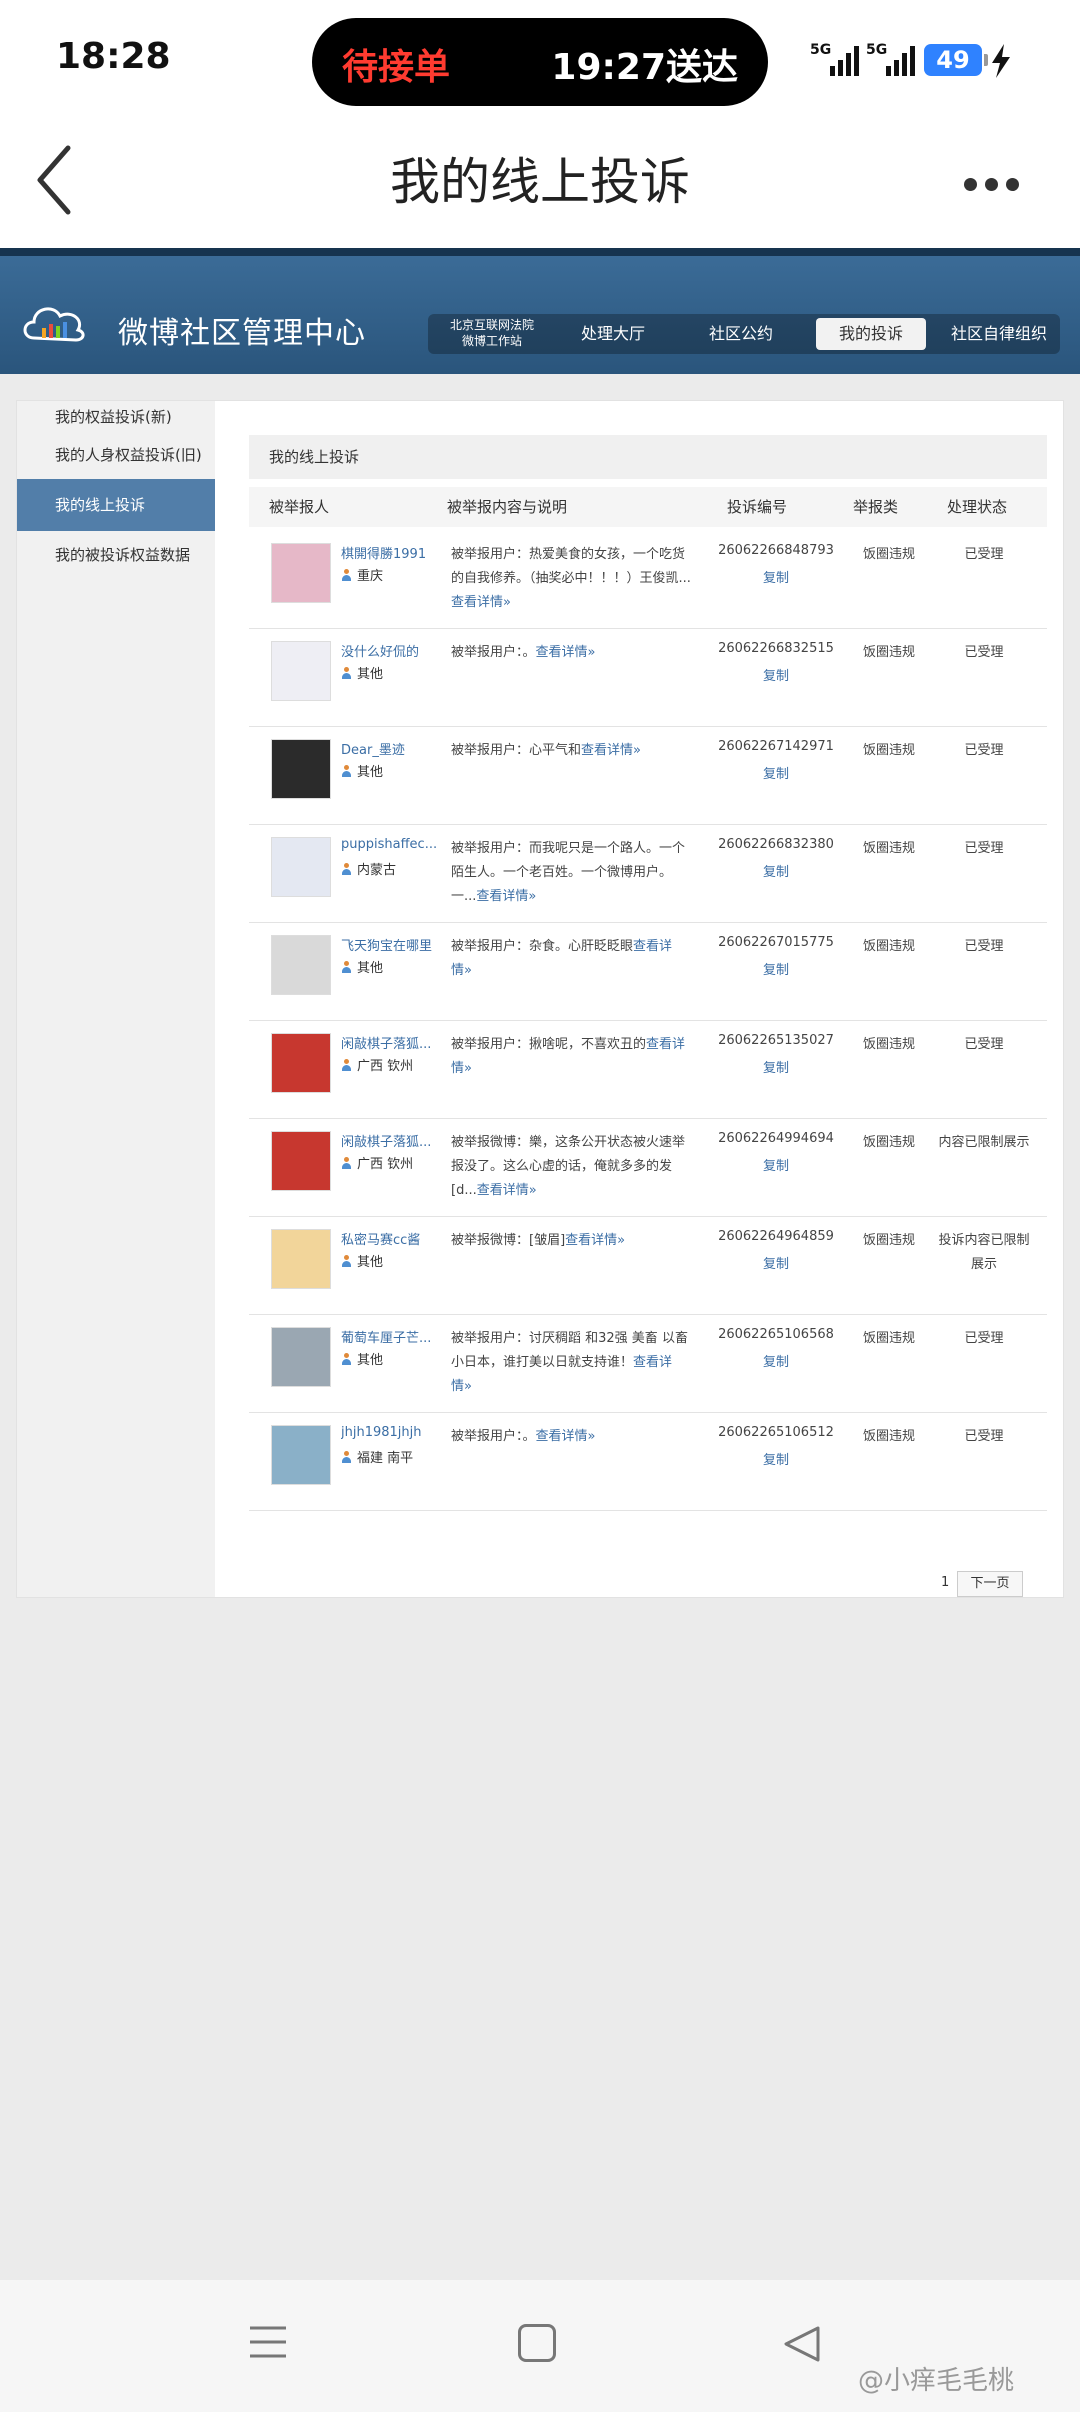 This screenshot has height=2412, width=1080. What do you see at coordinates (757, 507) in the screenshot?
I see `col-complaint-no: 投诉编号` at bounding box center [757, 507].